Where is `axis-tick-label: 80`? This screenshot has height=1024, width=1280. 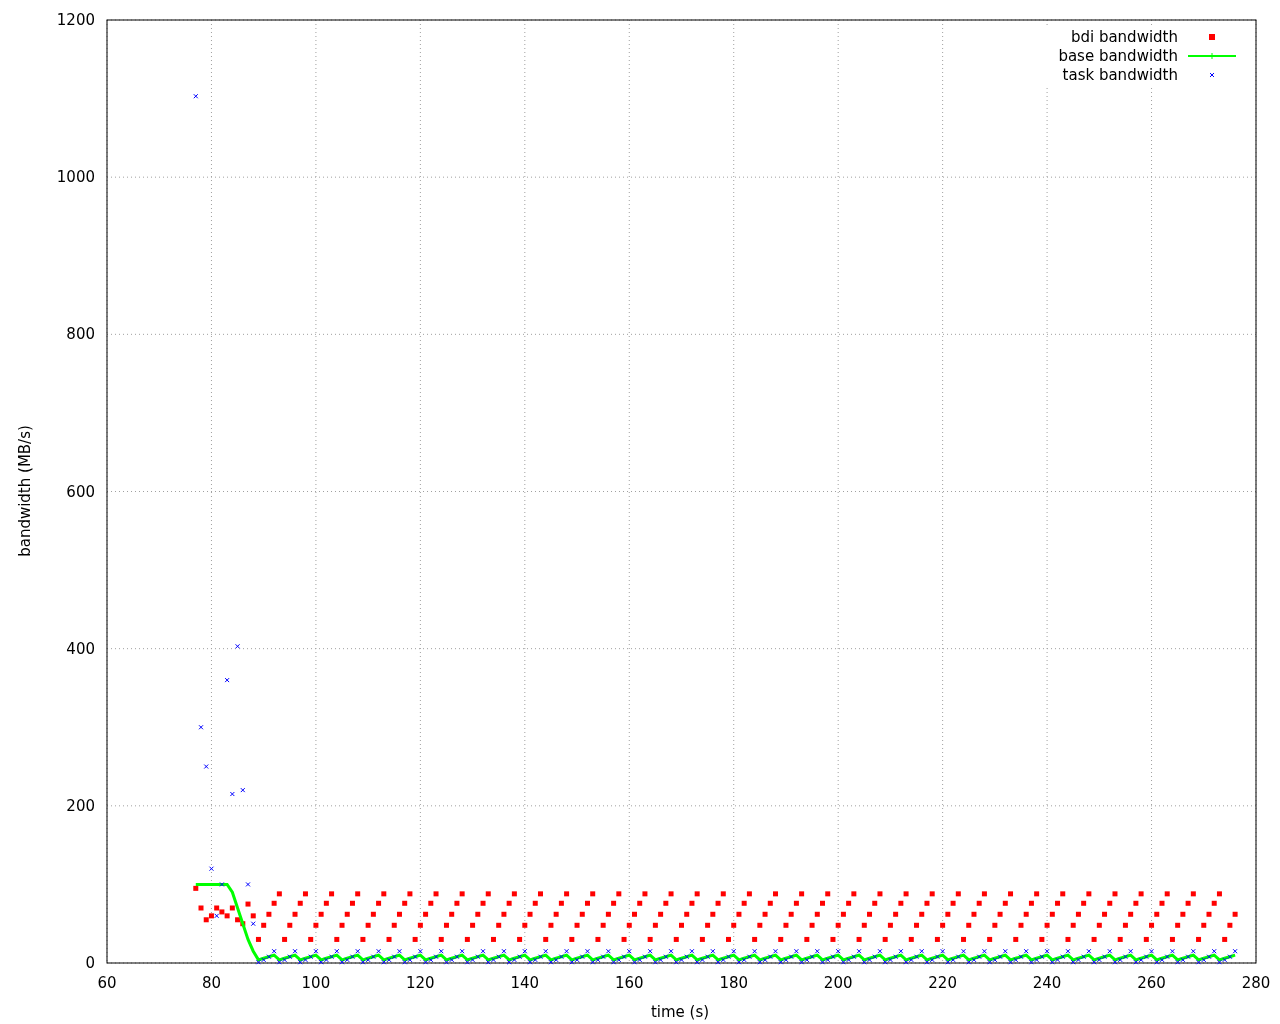
axis-tick-label: 80 is located at coordinates (211, 983).